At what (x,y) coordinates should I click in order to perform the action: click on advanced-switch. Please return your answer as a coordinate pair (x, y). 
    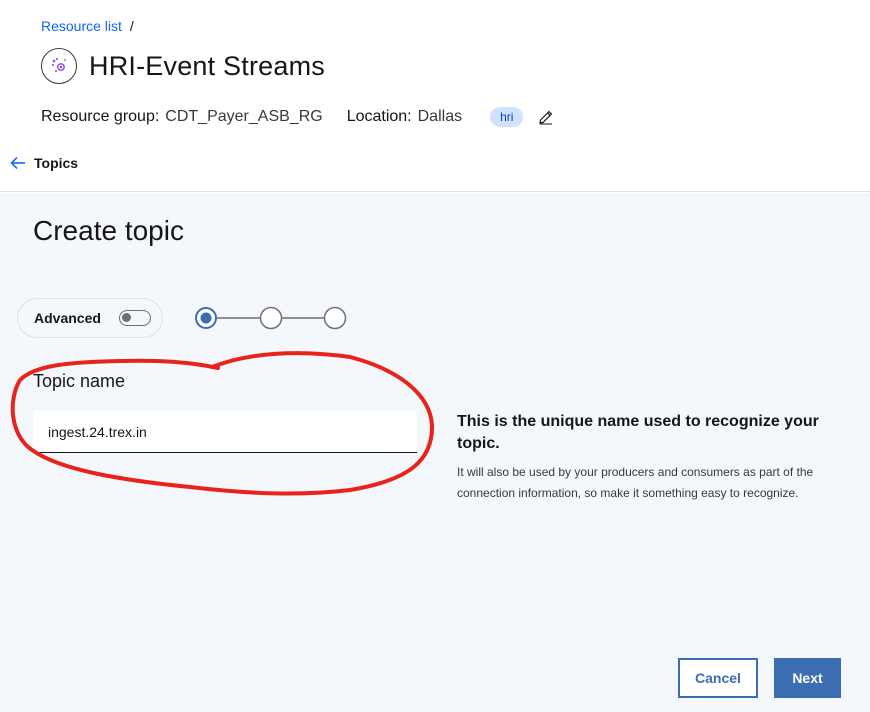
    Looking at the image, I should click on (134, 318).